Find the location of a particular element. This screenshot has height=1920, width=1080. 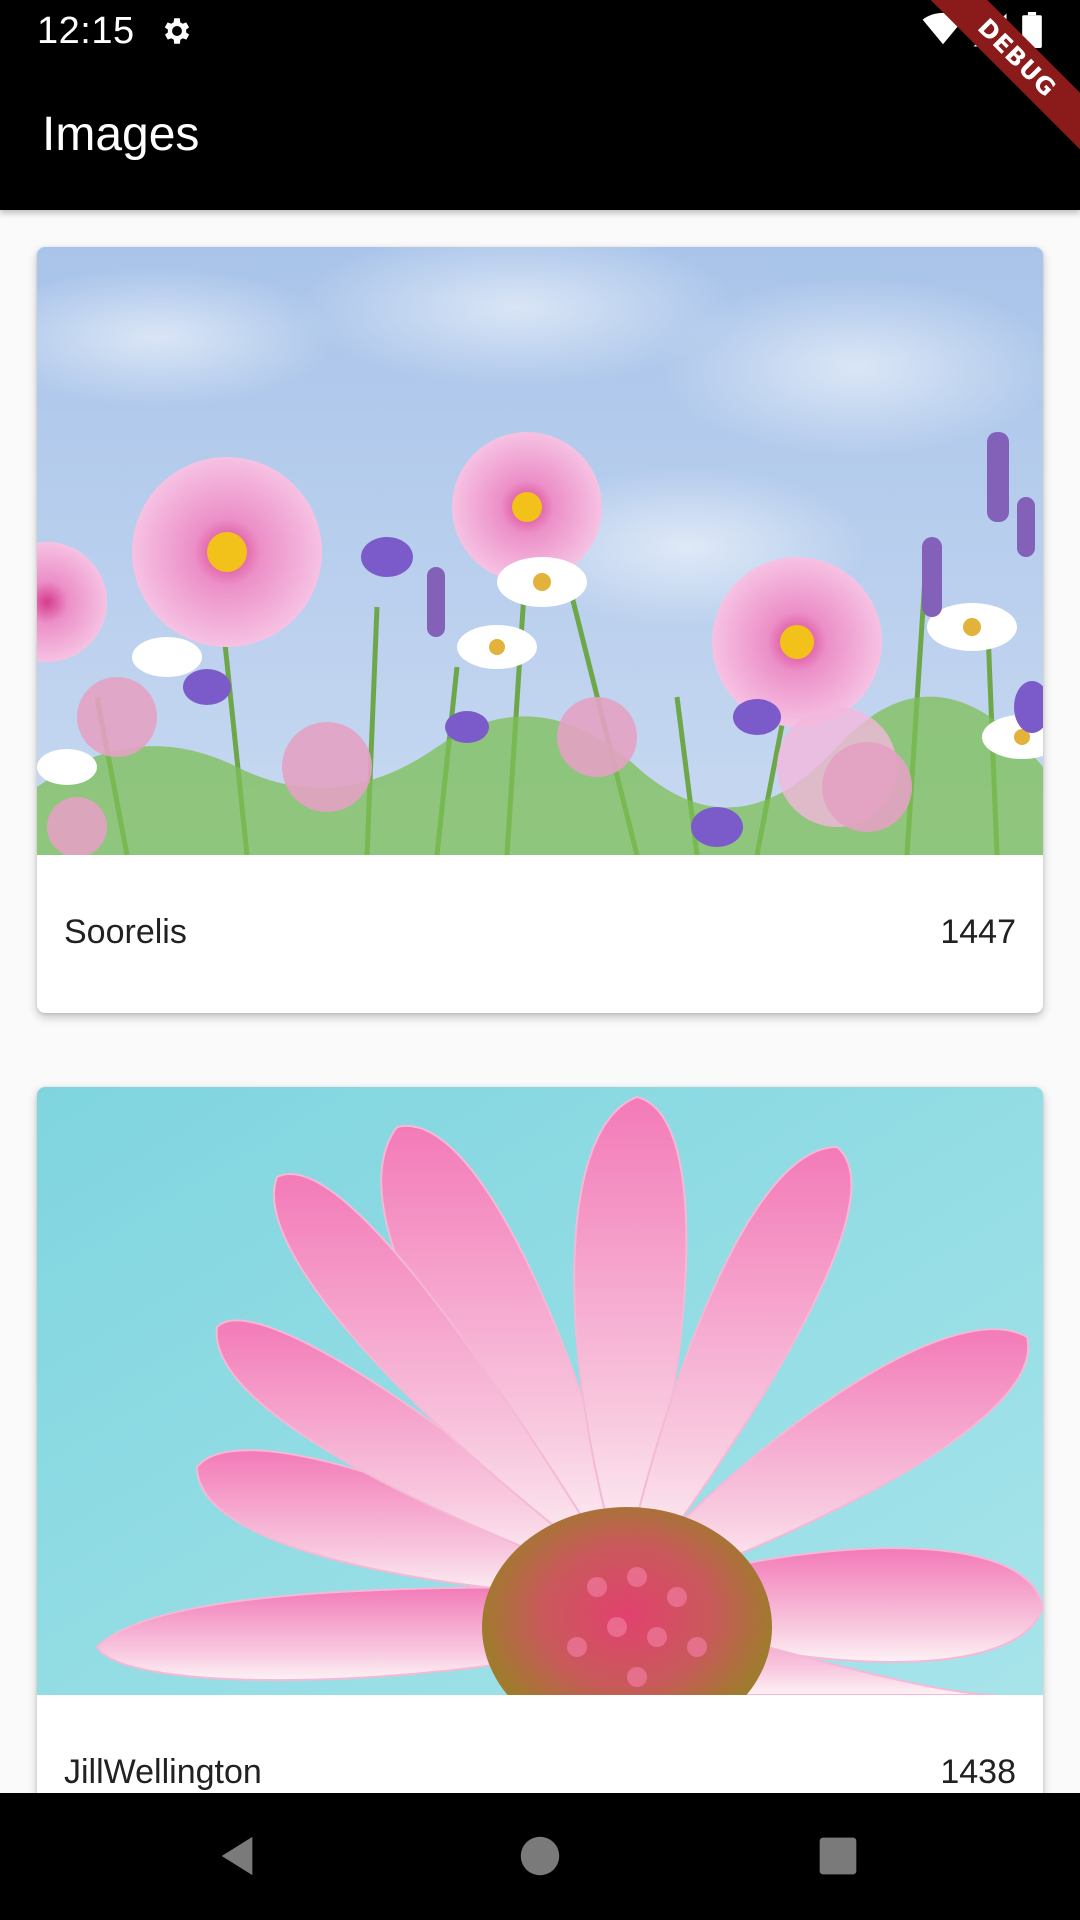

page-title: Images is located at coordinates (121, 134).